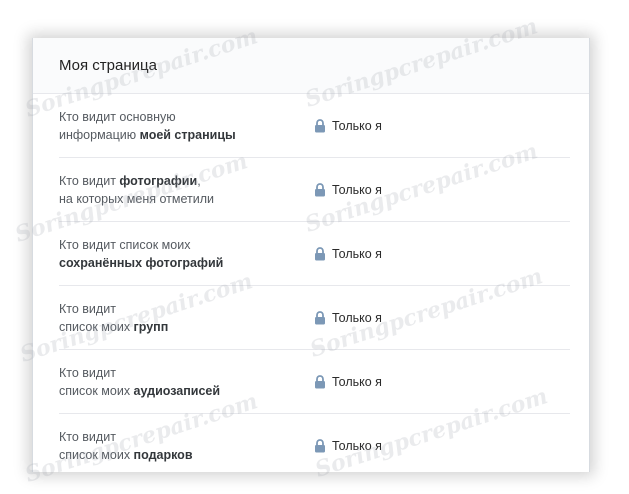  I want to click on privacy-row-gifts: Кто видит список моих подарков Только я, so click(314, 443).